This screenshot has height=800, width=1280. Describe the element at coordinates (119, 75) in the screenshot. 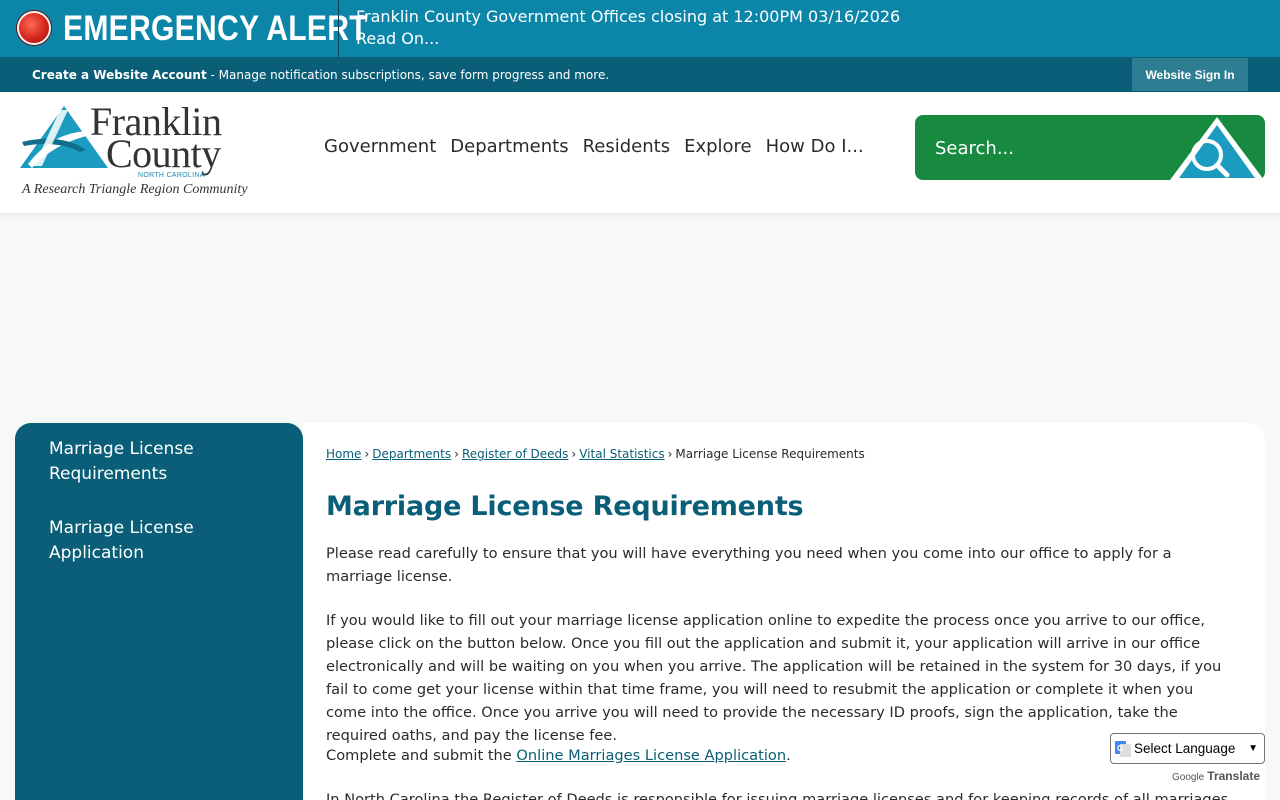

I see `create-account-link: Create a Website Account` at that location.